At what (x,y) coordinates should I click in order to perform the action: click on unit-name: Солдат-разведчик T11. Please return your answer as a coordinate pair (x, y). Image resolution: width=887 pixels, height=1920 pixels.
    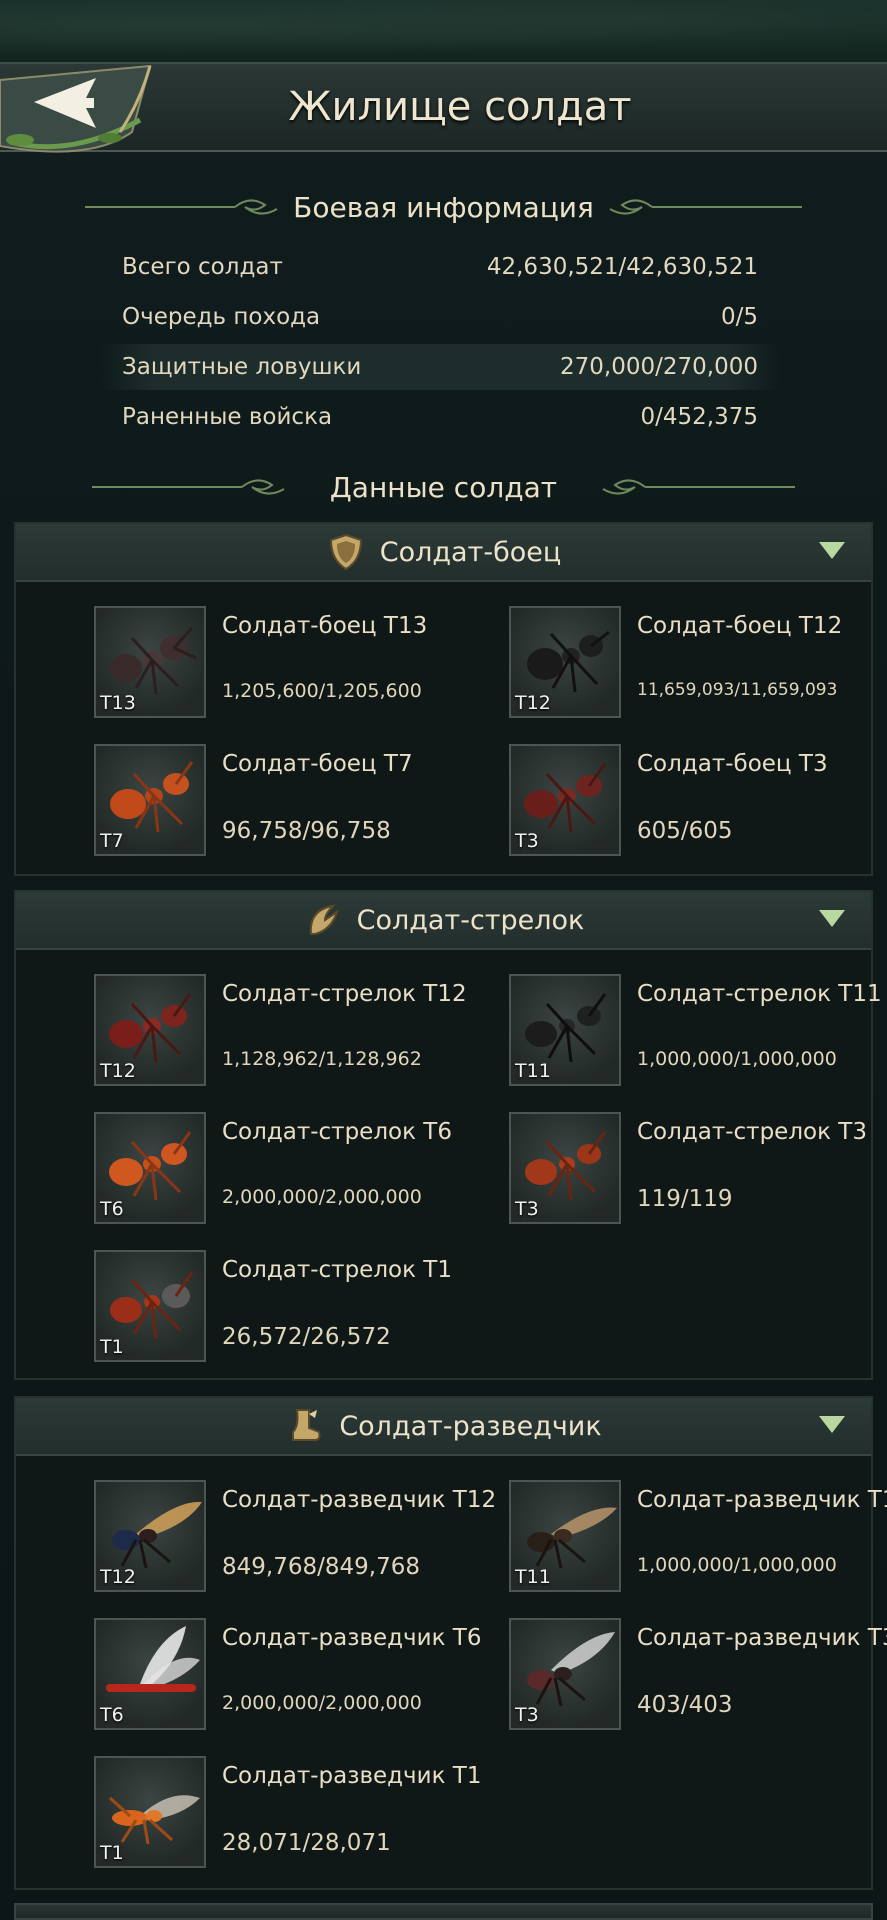
    Looking at the image, I should click on (762, 1500).